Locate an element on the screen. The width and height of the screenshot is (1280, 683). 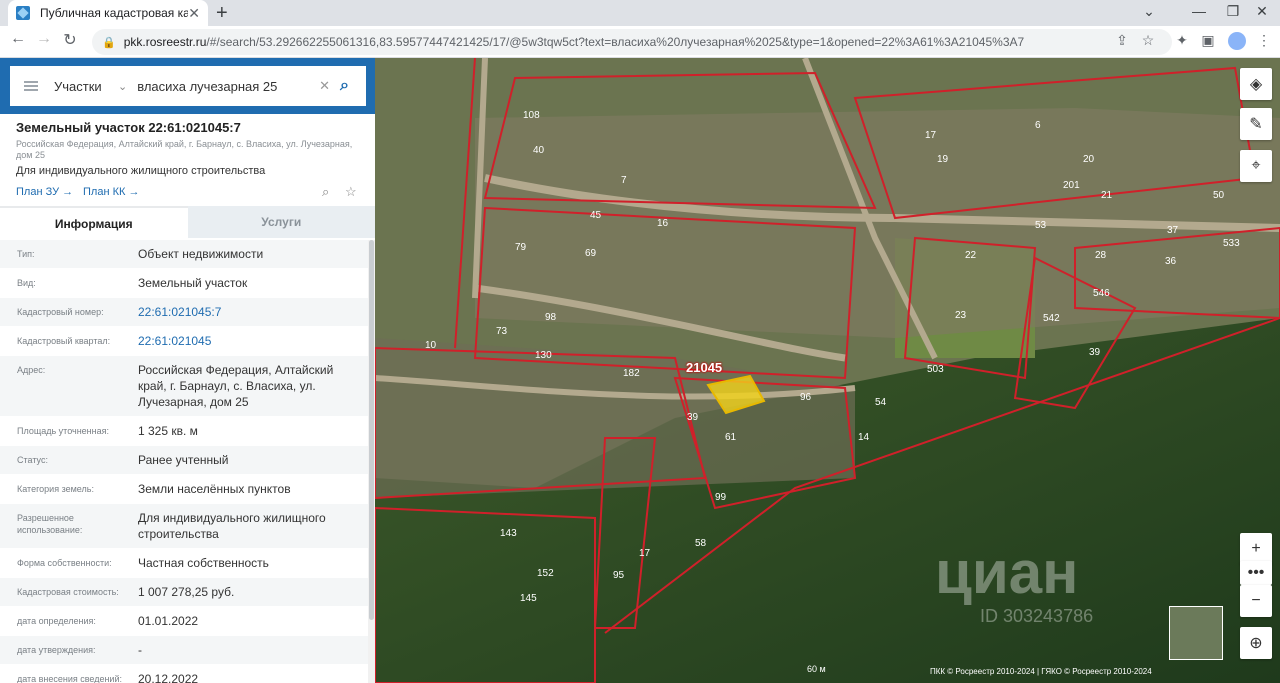
plan-kk-link: План КК → is located at coordinates (111, 192).